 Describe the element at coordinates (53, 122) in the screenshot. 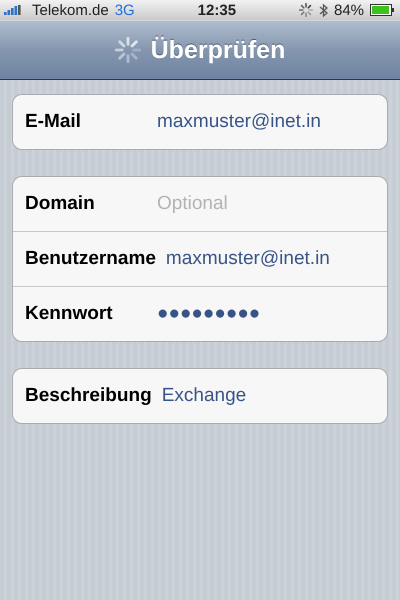

I see `field-label: E-Mail` at that location.